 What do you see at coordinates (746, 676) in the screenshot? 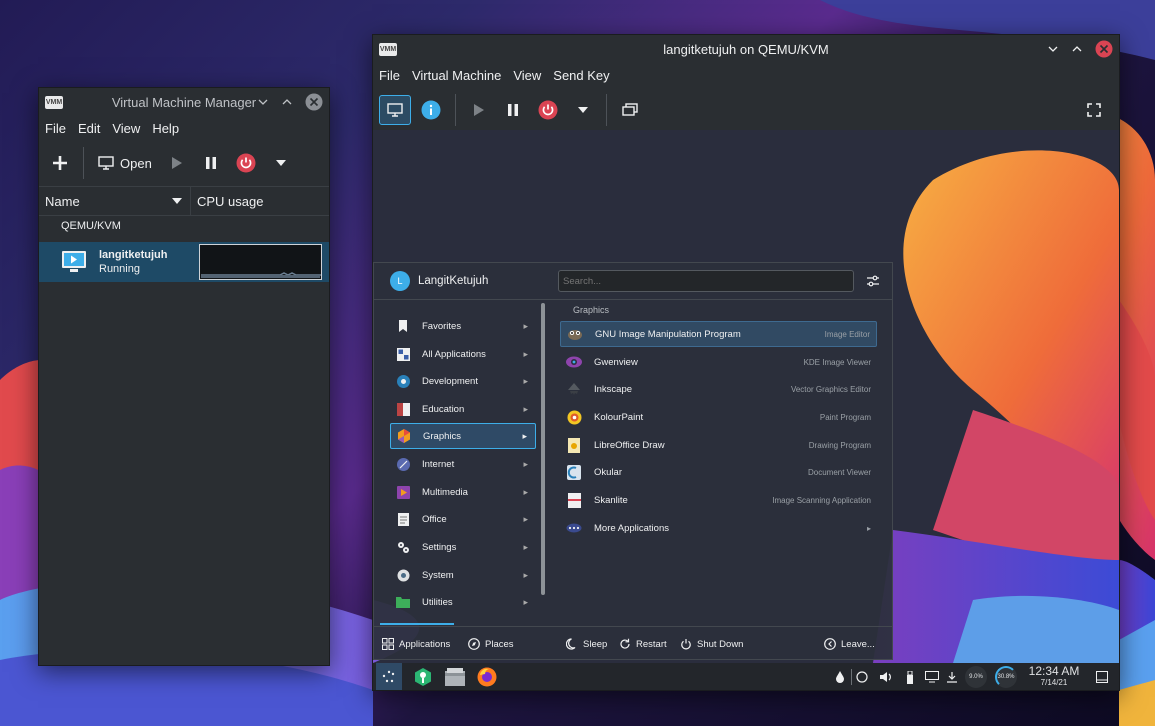
I see `guest-taskbar: 9.0% 30.8% 12:34 AM 7/14/21` at bounding box center [746, 676].